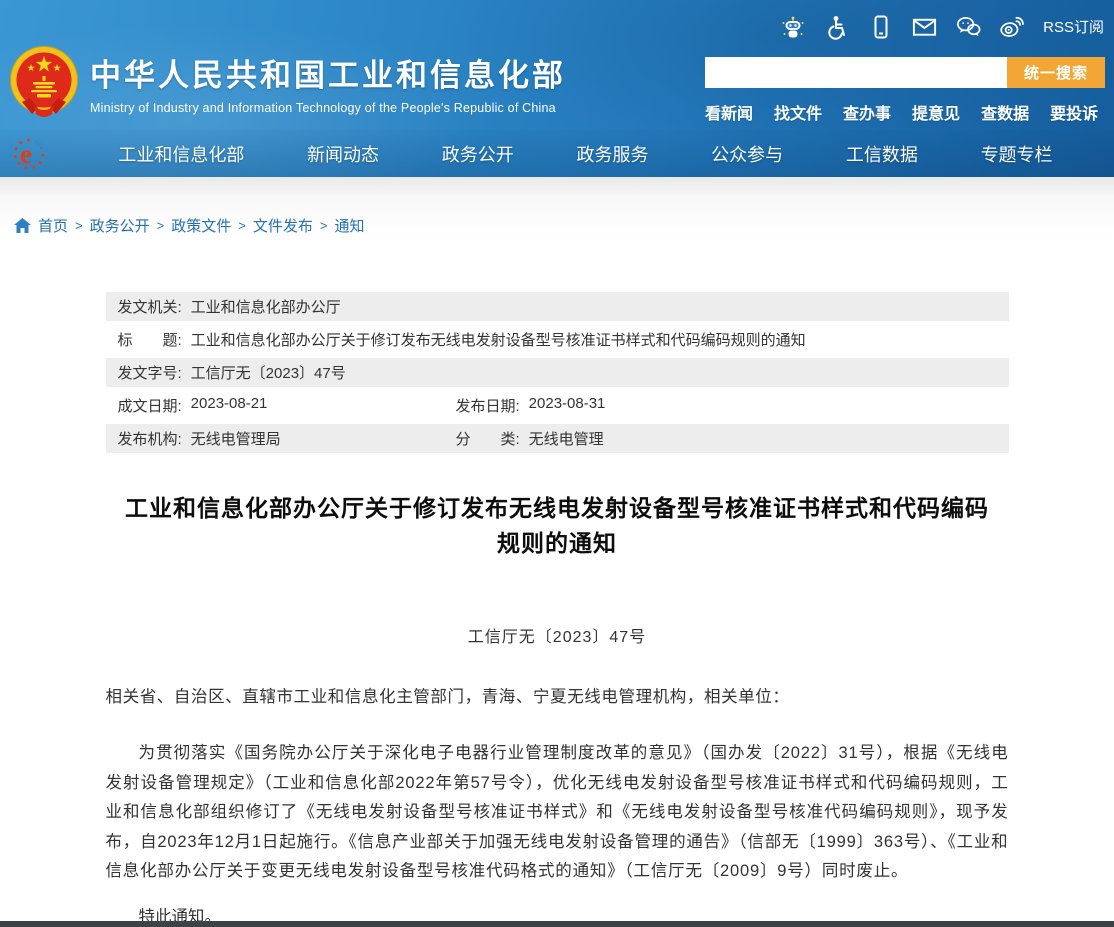 The height and width of the screenshot is (927, 1114). I want to click on svg-text: e, so click(26, 154).